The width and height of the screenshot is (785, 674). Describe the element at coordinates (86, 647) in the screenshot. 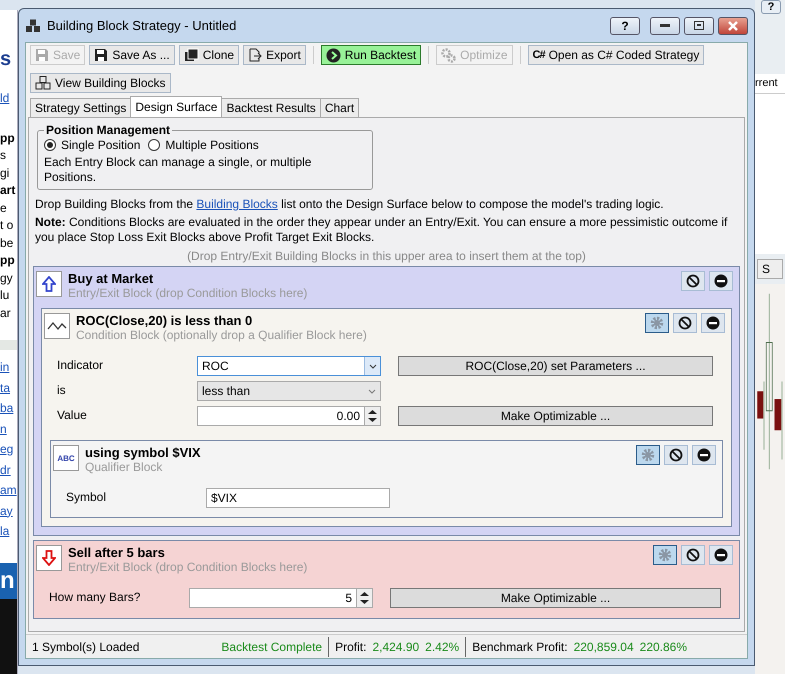

I see `status-text: 1 Symbol(s) Loaded` at that location.